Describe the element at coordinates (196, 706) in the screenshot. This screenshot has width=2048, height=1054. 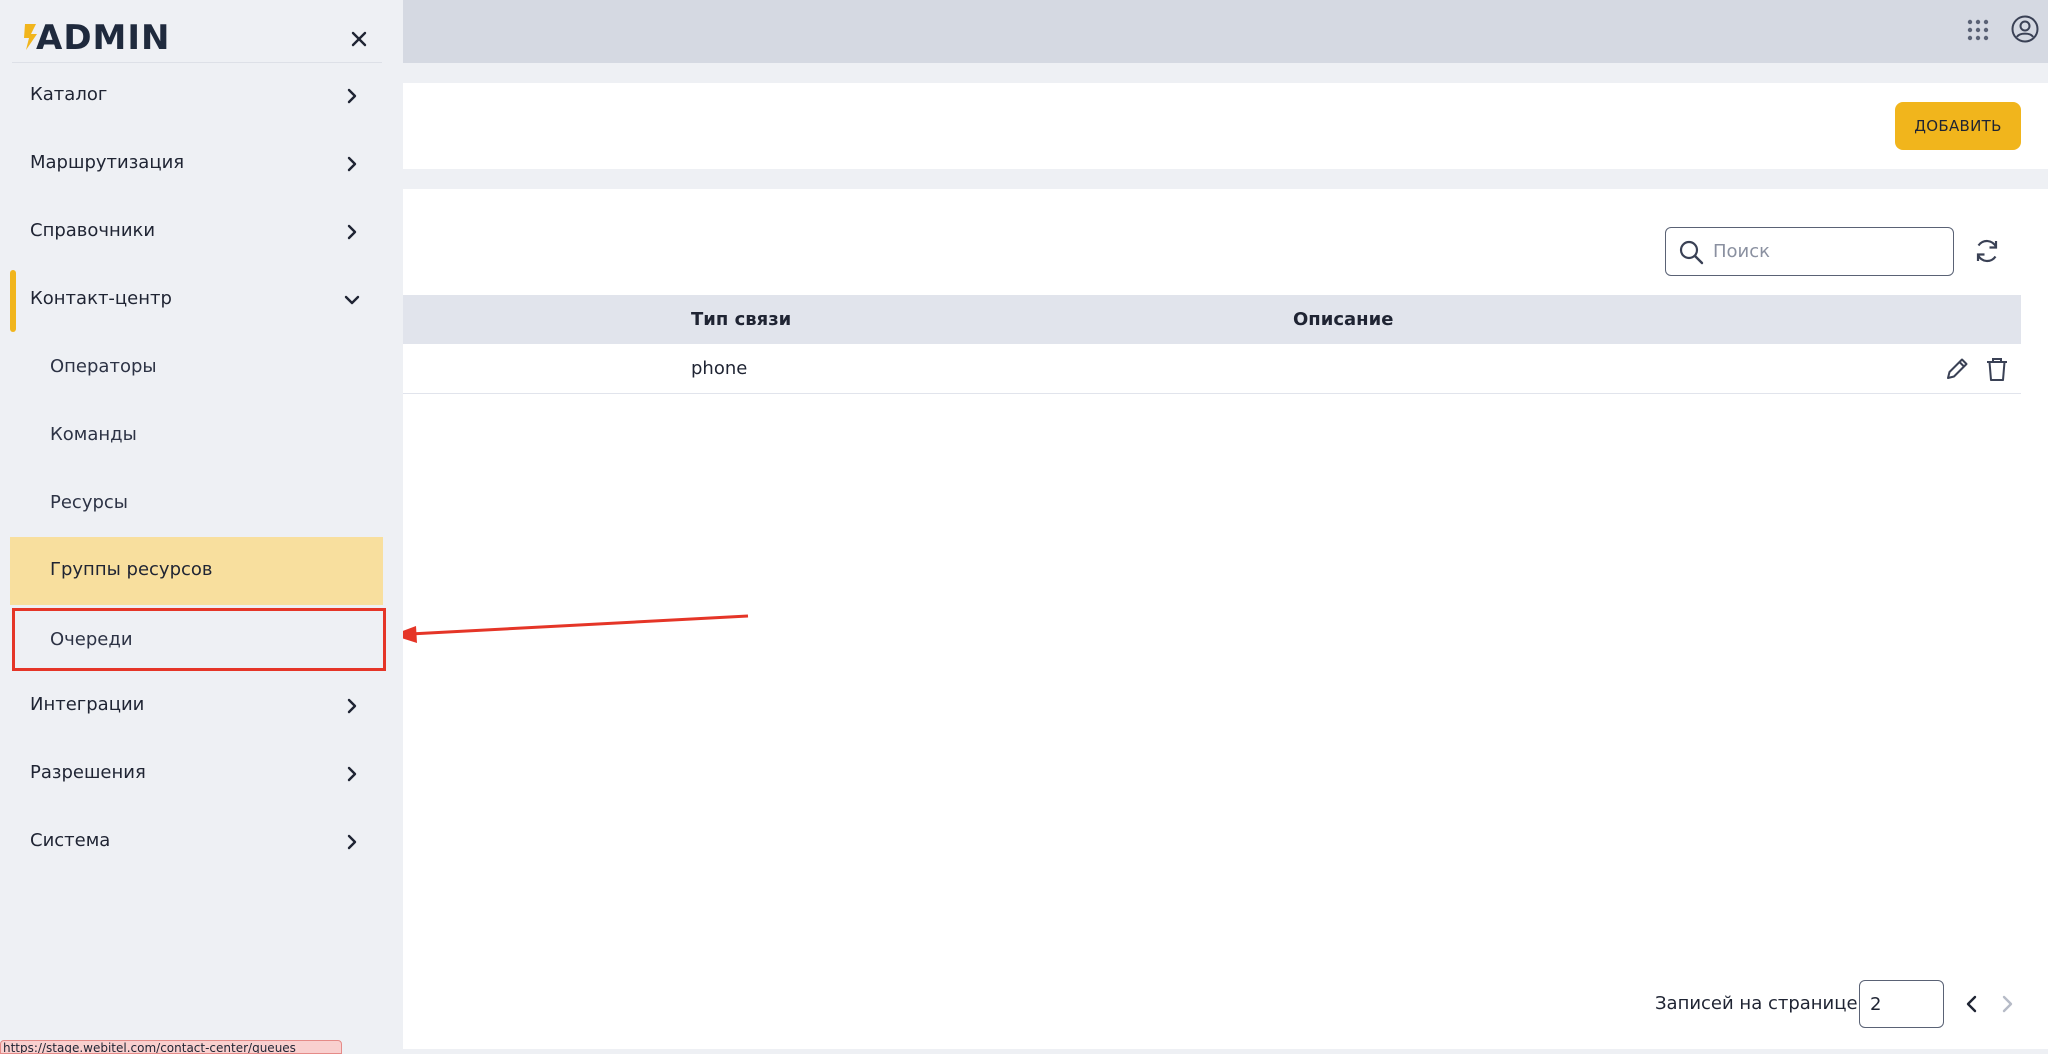
I see `sidebar-item-integrations: Интеграции` at that location.